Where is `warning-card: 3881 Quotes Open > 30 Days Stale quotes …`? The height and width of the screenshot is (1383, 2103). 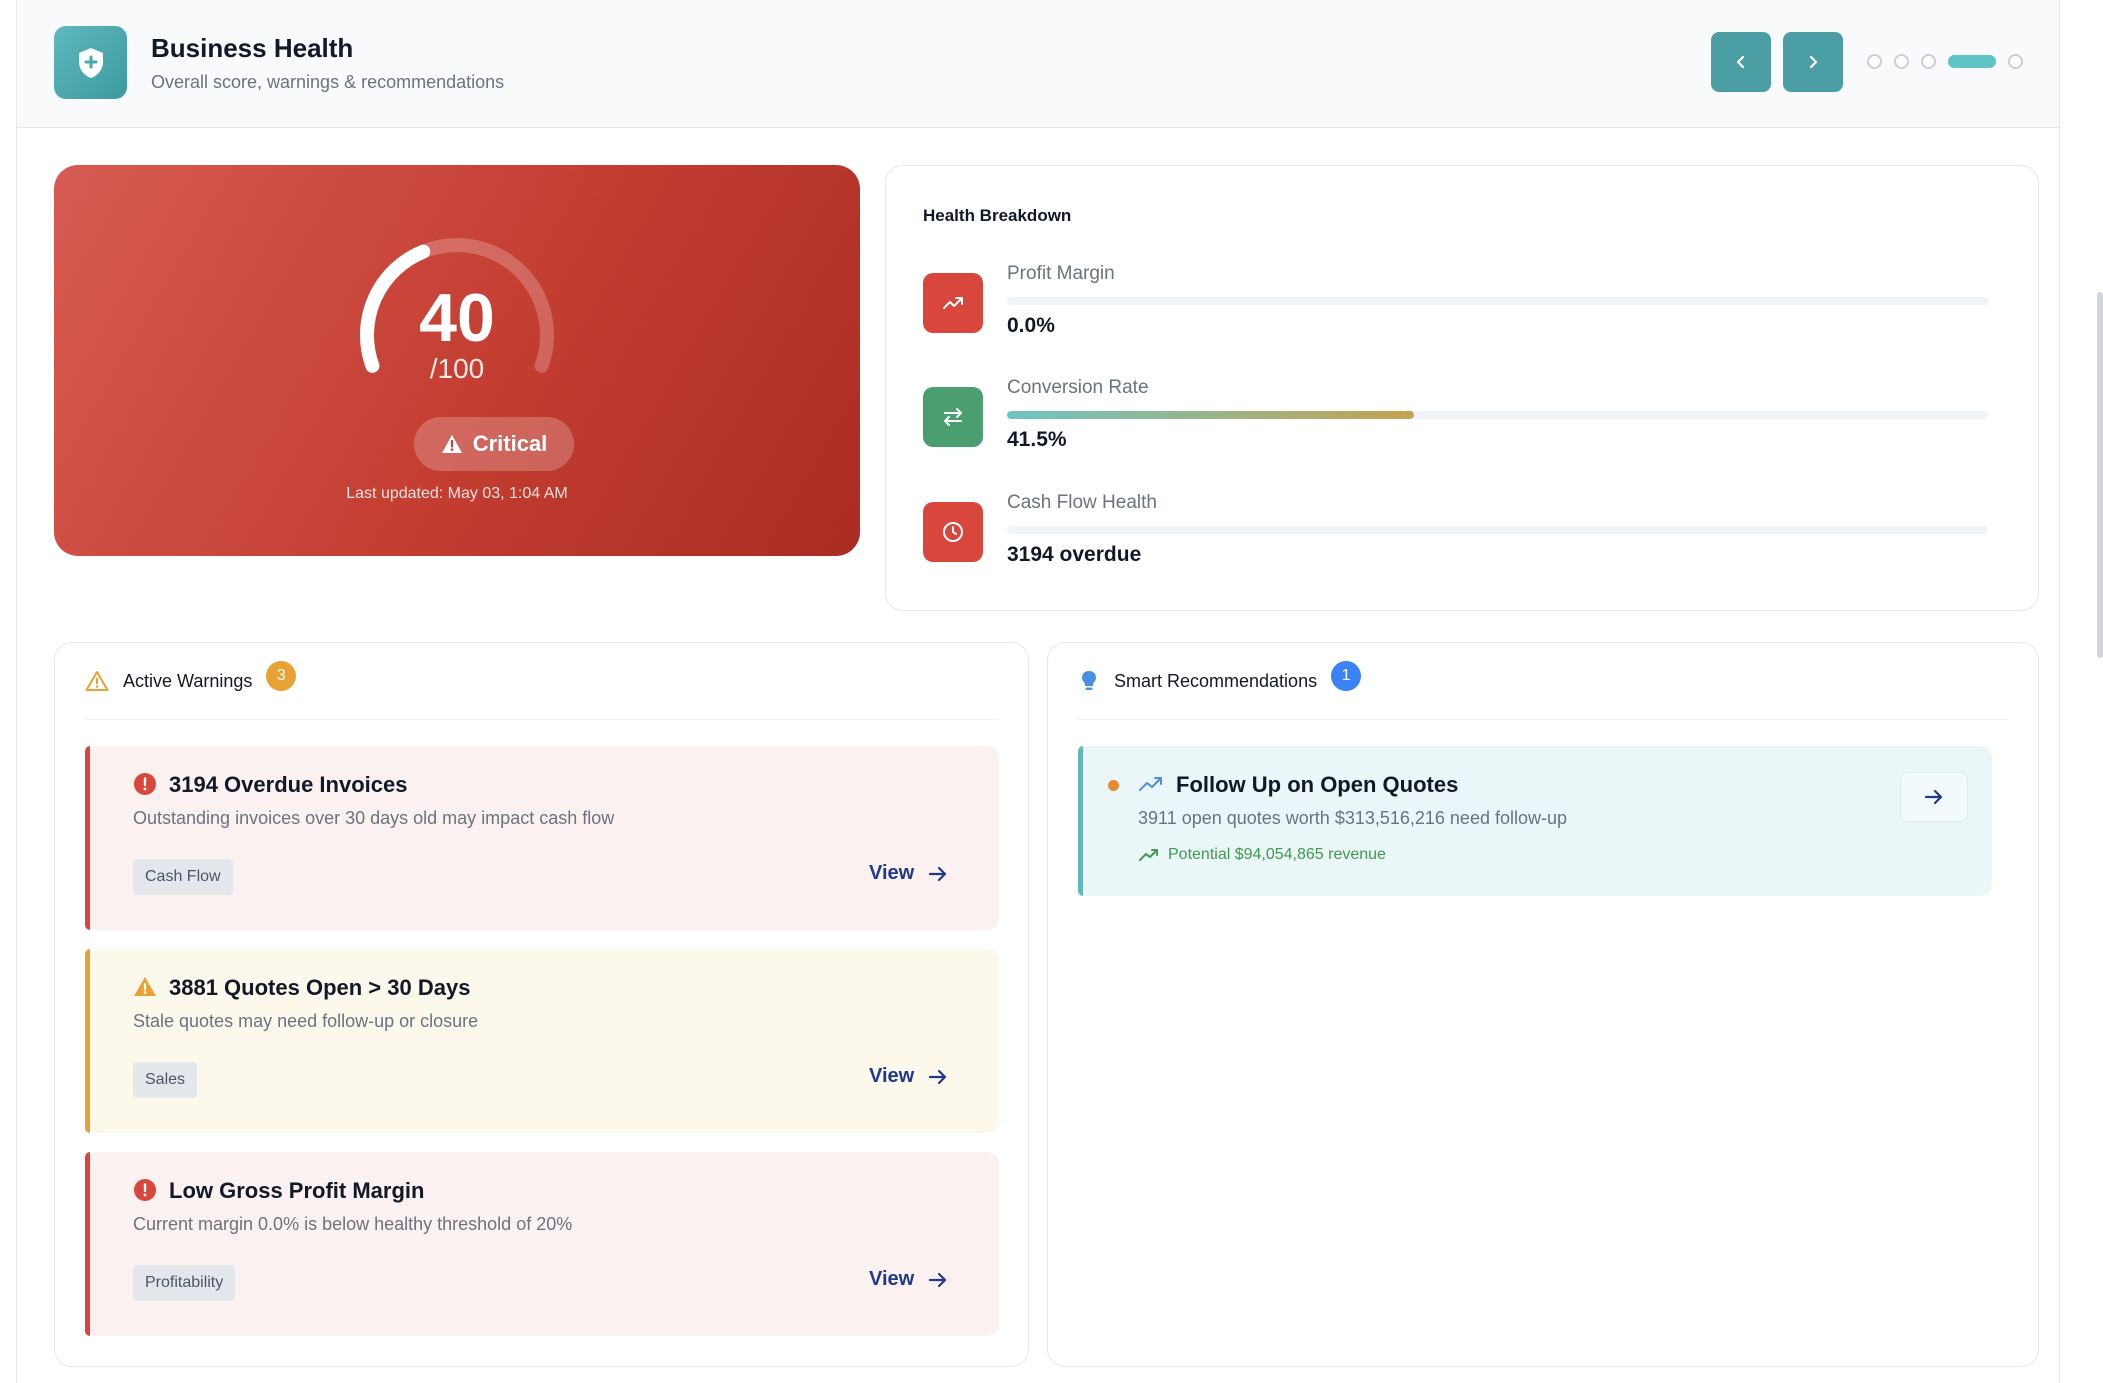
warning-card: 3881 Quotes Open > 30 Days Stale quotes … is located at coordinates (542, 1041).